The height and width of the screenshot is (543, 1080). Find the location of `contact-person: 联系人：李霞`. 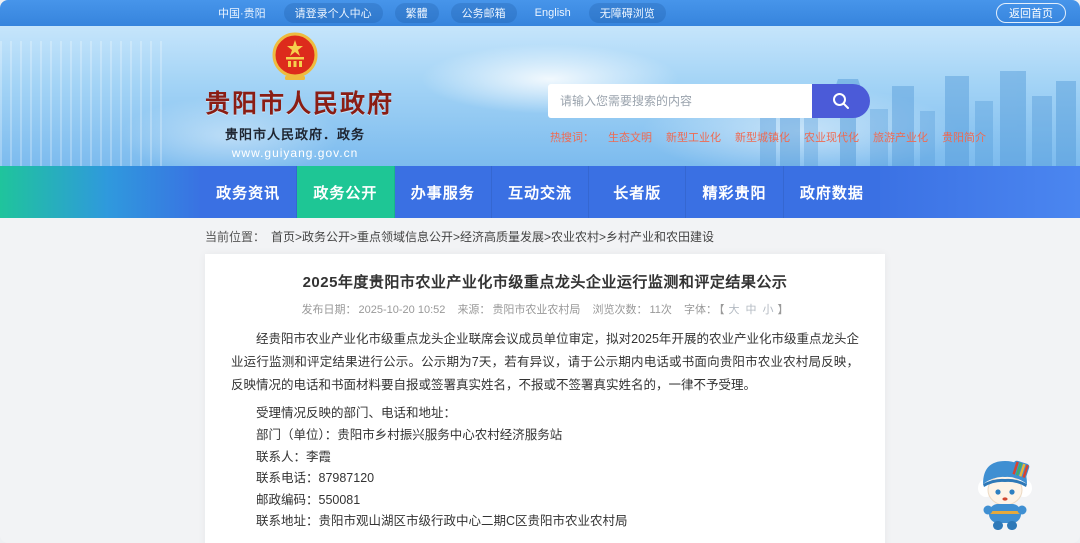

contact-person: 联系人：李霞 is located at coordinates (294, 456).